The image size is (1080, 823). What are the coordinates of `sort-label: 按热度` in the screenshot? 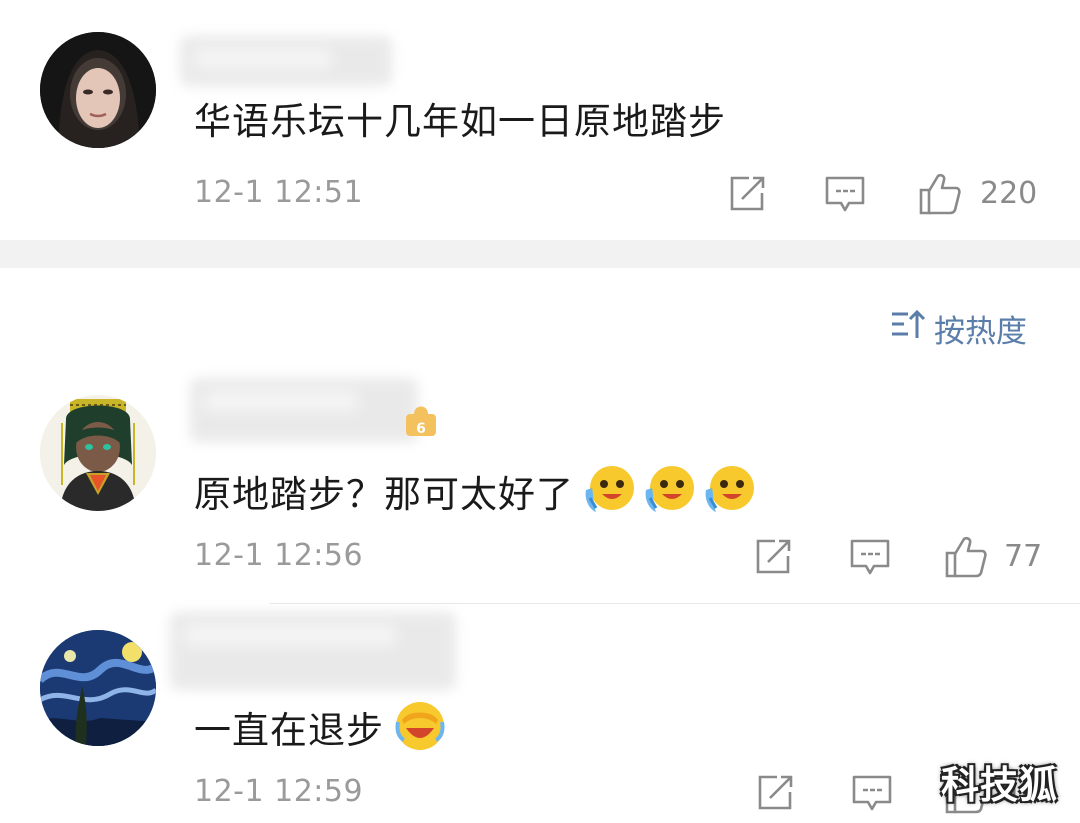 It's located at (980, 331).